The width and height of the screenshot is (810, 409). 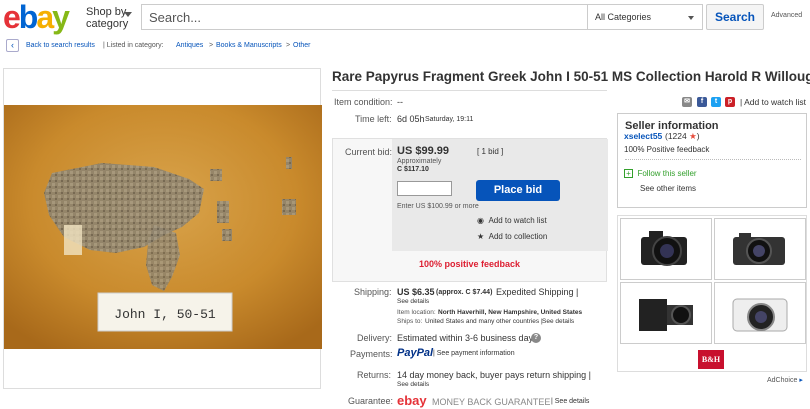 I want to click on ad-panel, so click(x=712, y=293).